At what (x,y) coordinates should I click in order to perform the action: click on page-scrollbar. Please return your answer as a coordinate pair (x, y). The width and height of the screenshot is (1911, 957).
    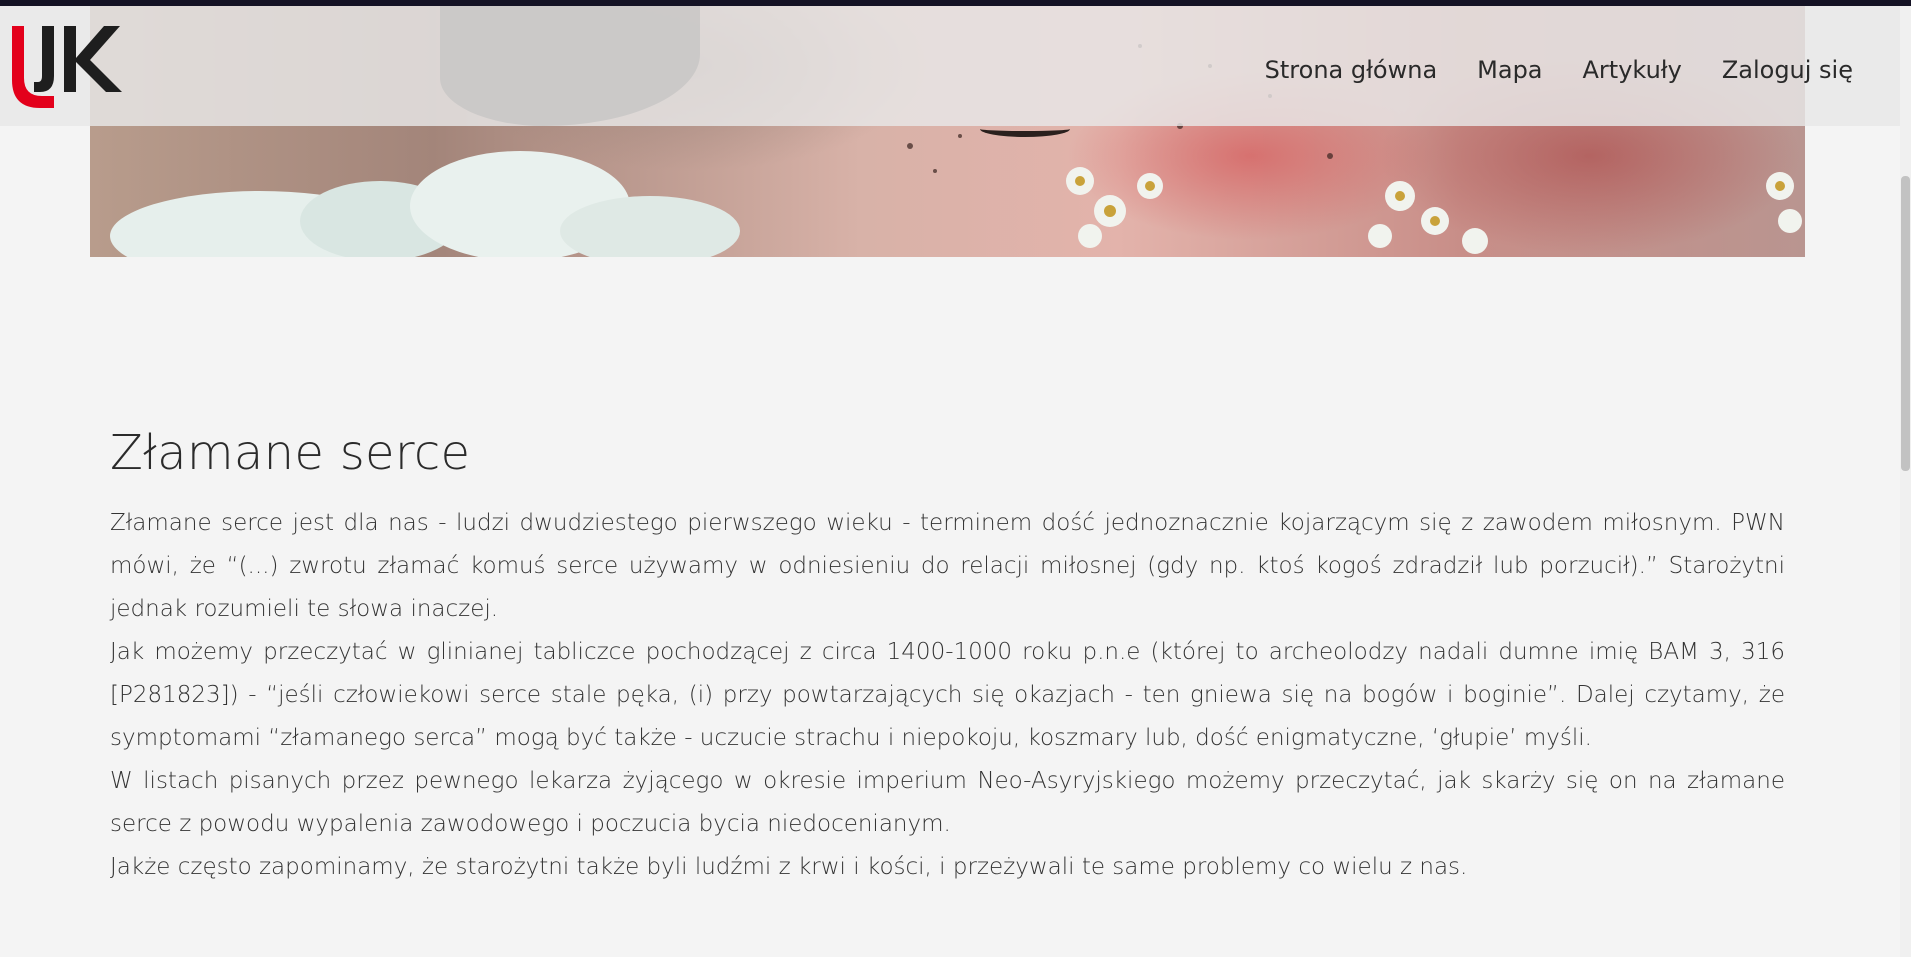
    Looking at the image, I should click on (1905, 481).